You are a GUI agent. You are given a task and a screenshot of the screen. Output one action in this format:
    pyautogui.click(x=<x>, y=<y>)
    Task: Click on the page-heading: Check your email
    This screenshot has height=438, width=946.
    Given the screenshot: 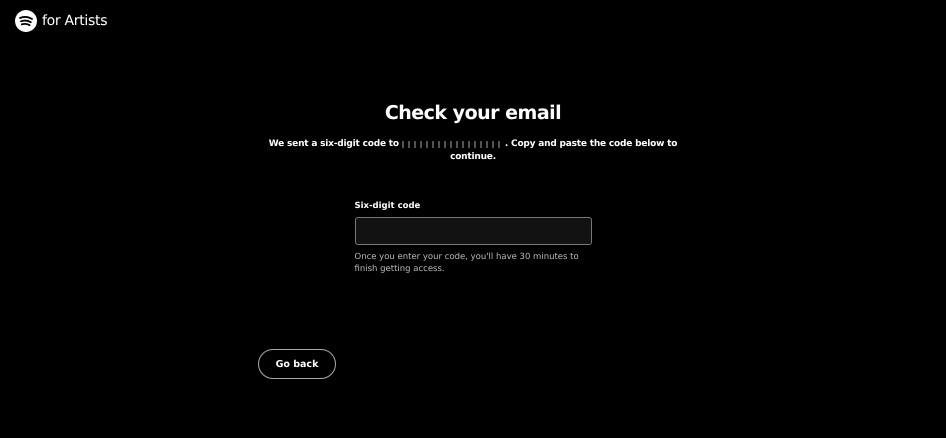 What is the action you would take?
    pyautogui.click(x=473, y=113)
    